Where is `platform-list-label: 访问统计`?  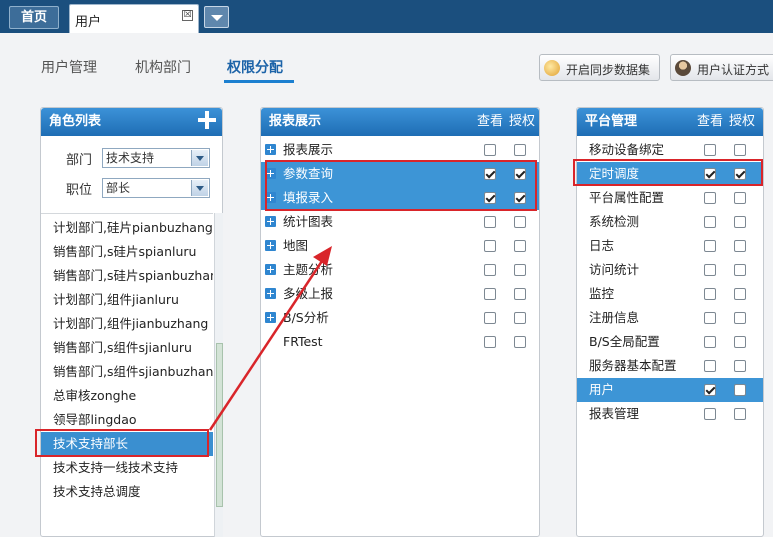
platform-list-label: 访问统计 is located at coordinates (614, 269).